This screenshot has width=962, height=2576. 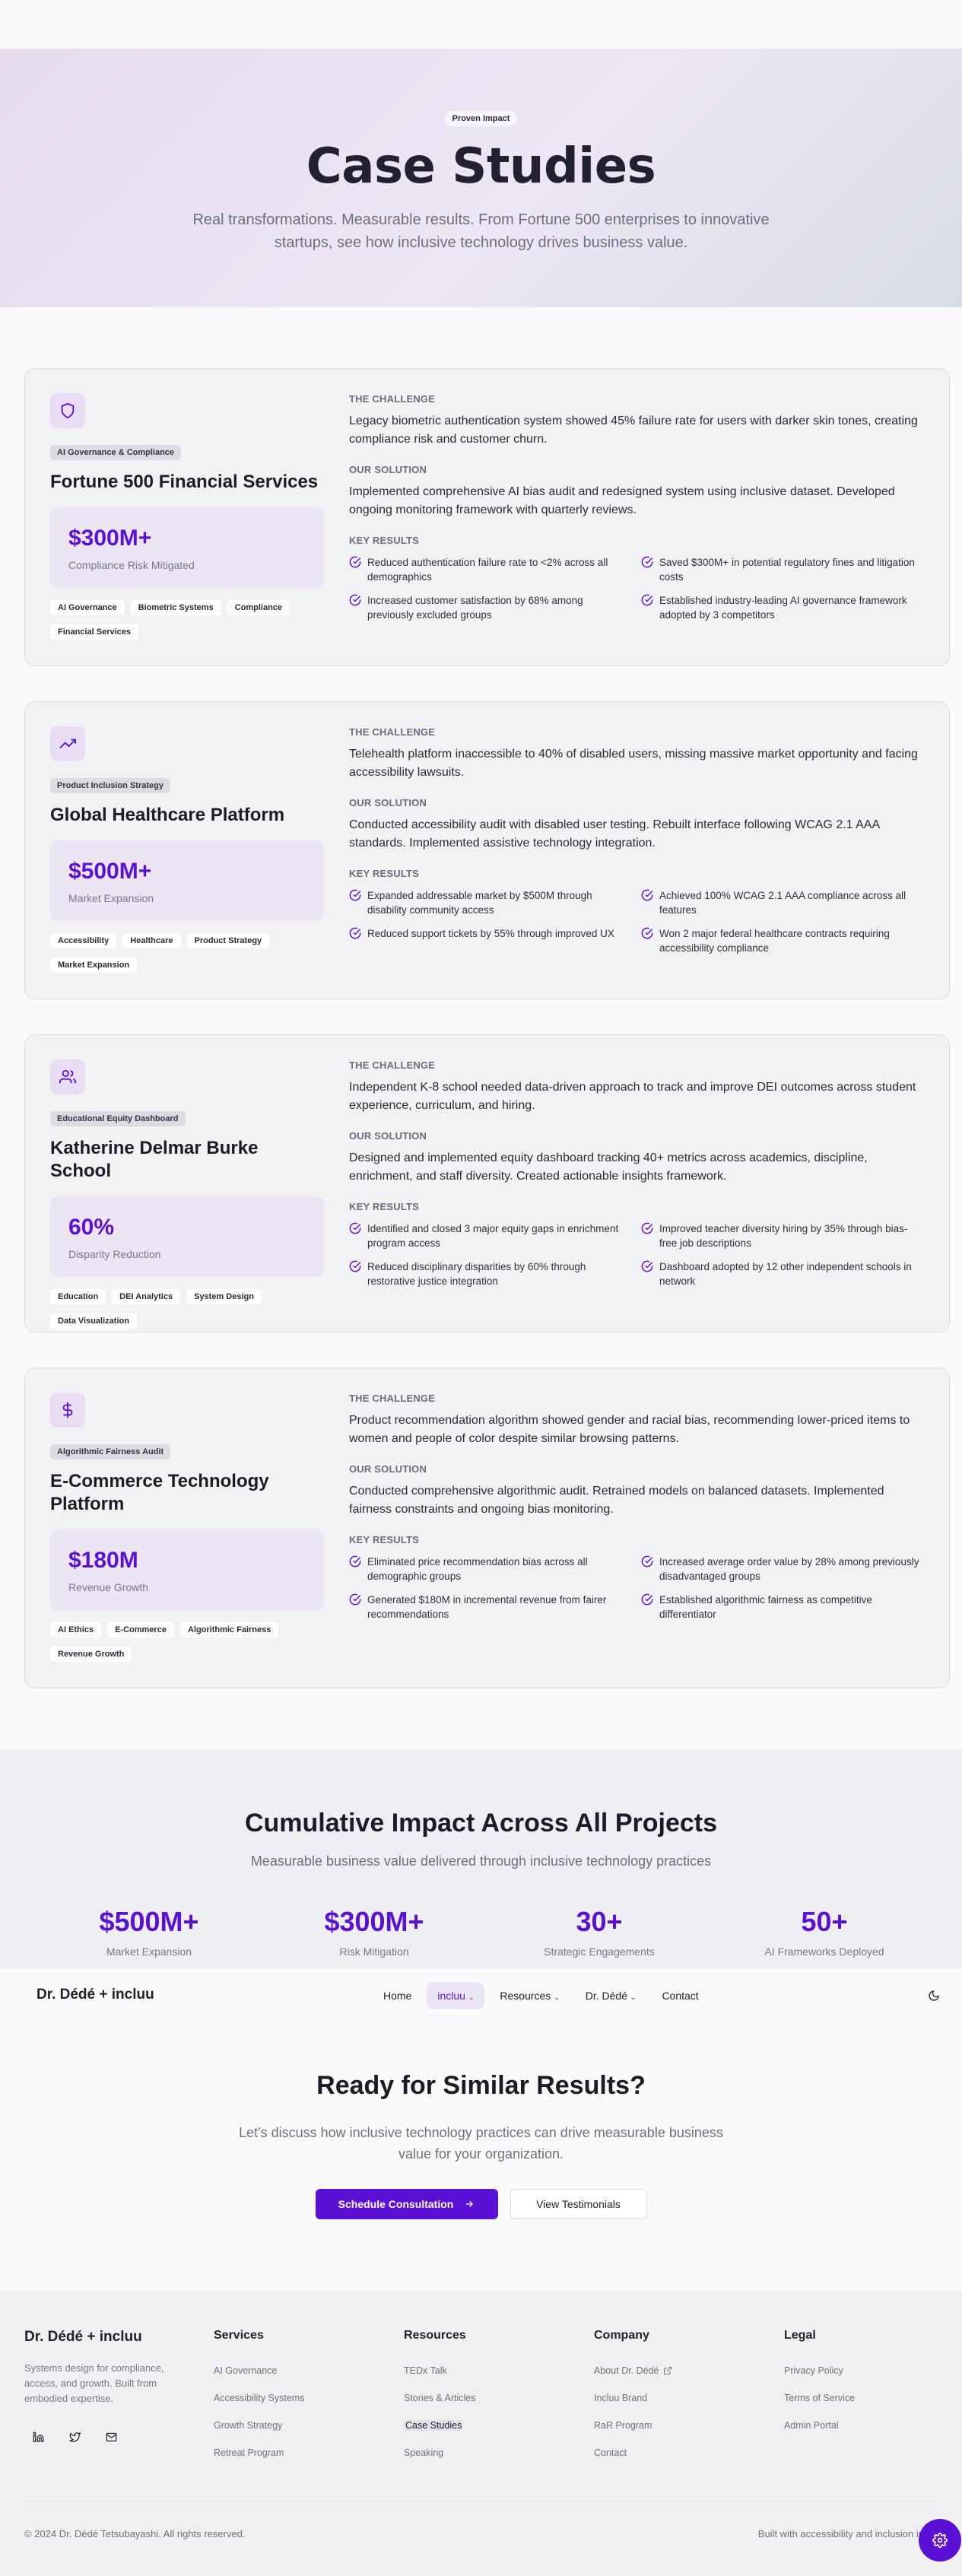 What do you see at coordinates (426, 2370) in the screenshot?
I see `footer-link: TEDx Talk` at bounding box center [426, 2370].